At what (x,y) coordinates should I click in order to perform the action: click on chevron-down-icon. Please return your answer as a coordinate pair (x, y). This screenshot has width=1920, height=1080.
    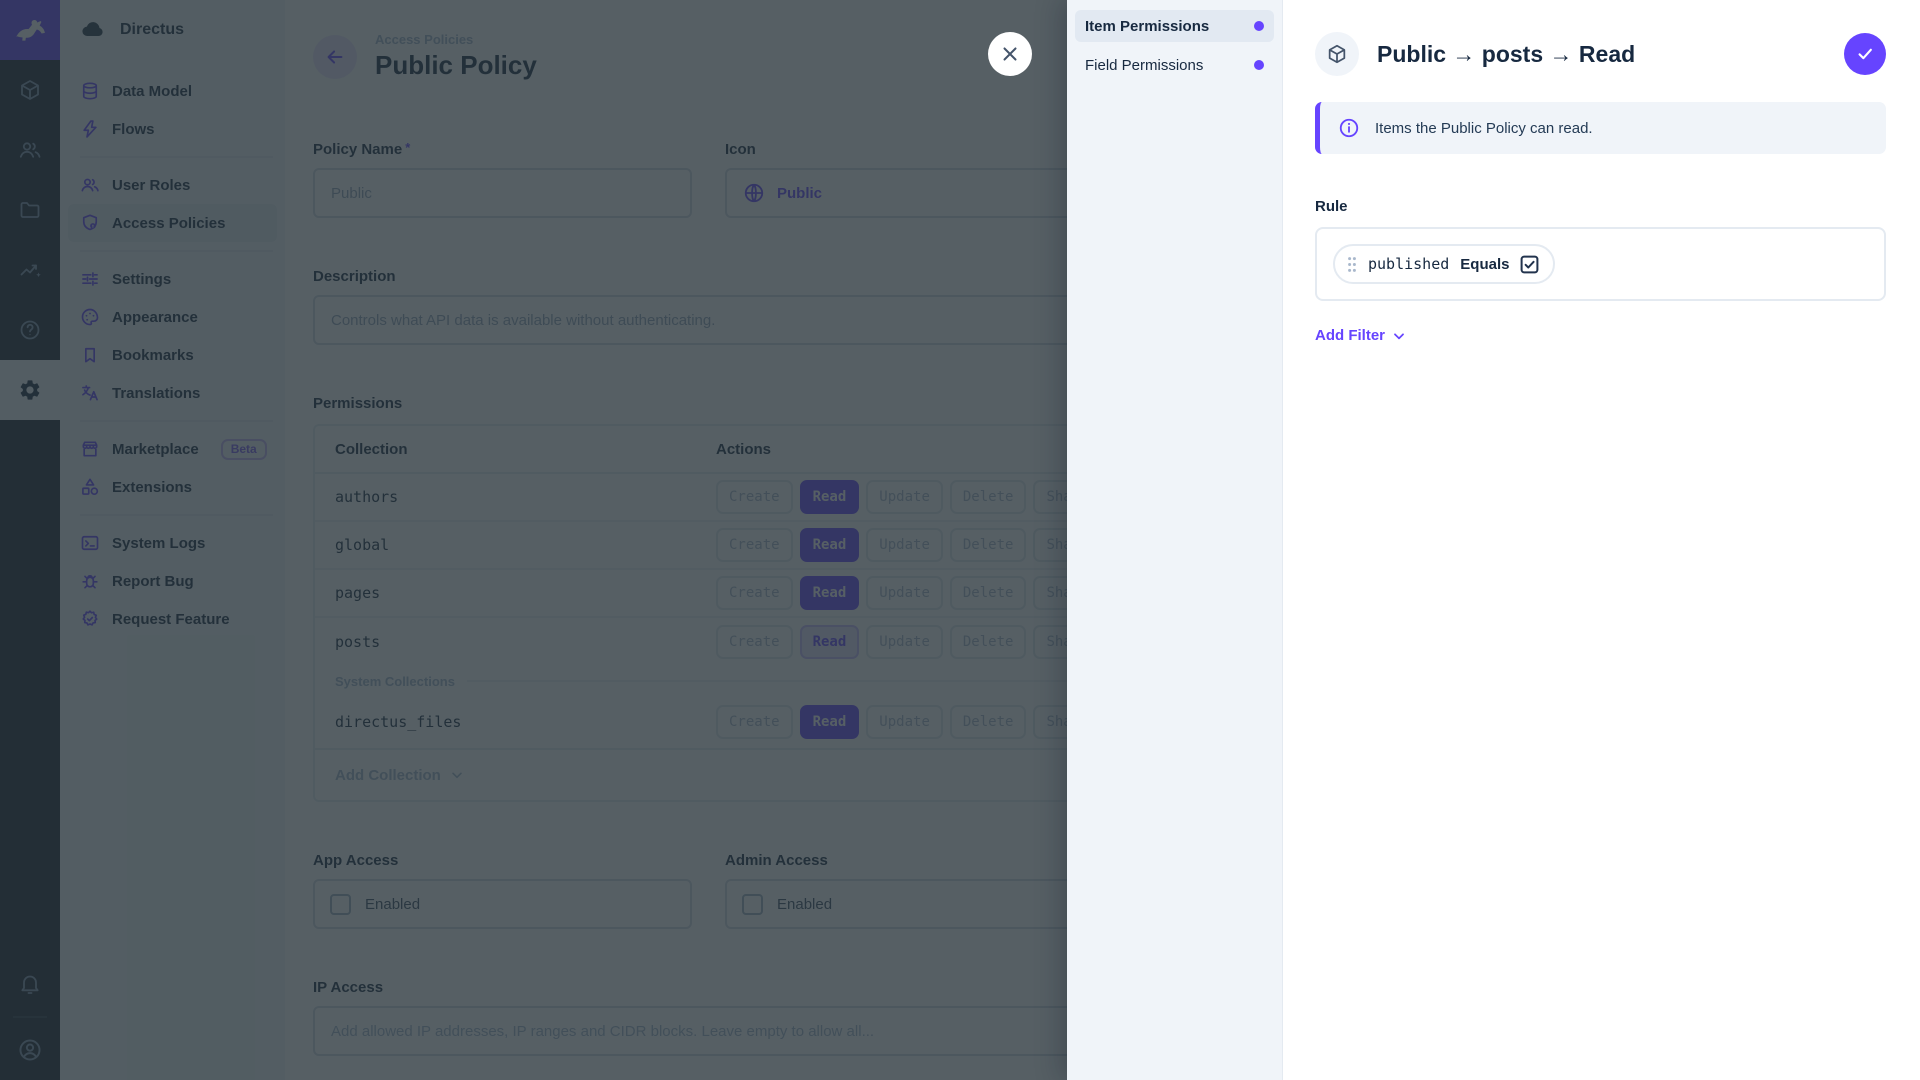
    Looking at the image, I should click on (1399, 336).